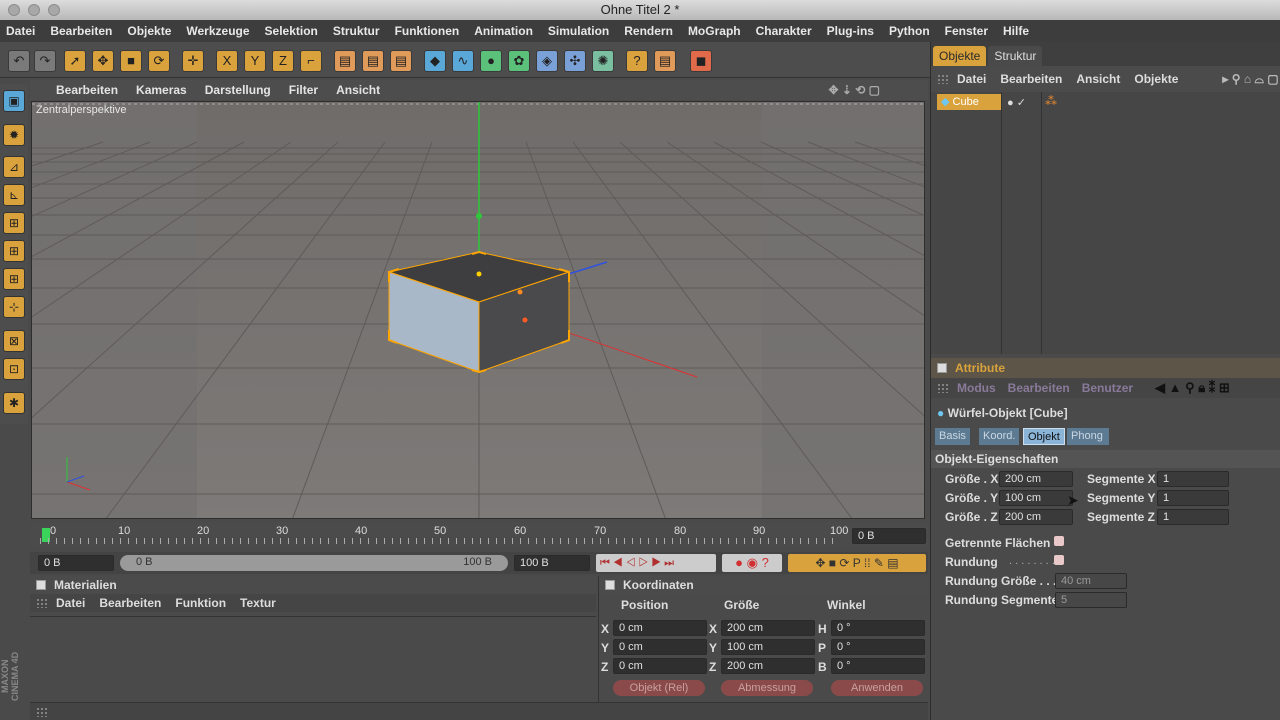 Image resolution: width=1280 pixels, height=720 pixels. I want to click on object-item-cube: ◆ Cube, so click(969, 102).